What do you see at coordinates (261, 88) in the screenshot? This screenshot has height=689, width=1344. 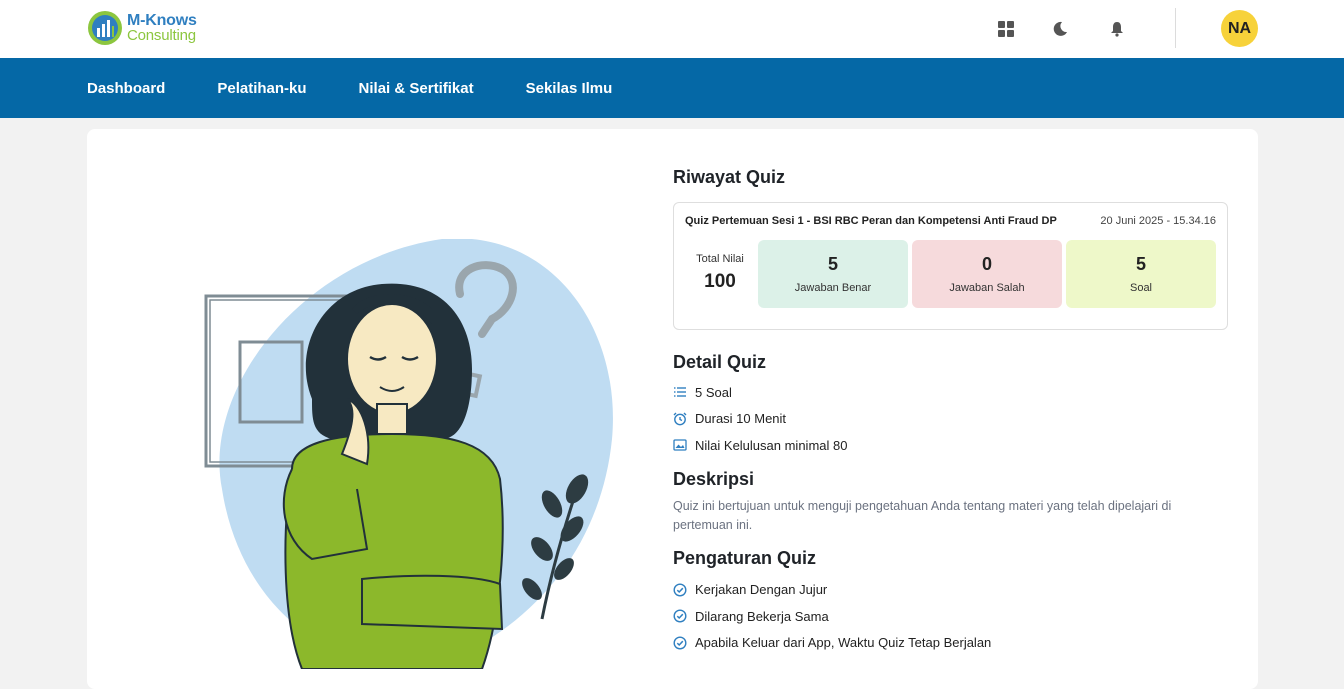 I see `nav-item-pelatihan: Pelatihan-ku` at bounding box center [261, 88].